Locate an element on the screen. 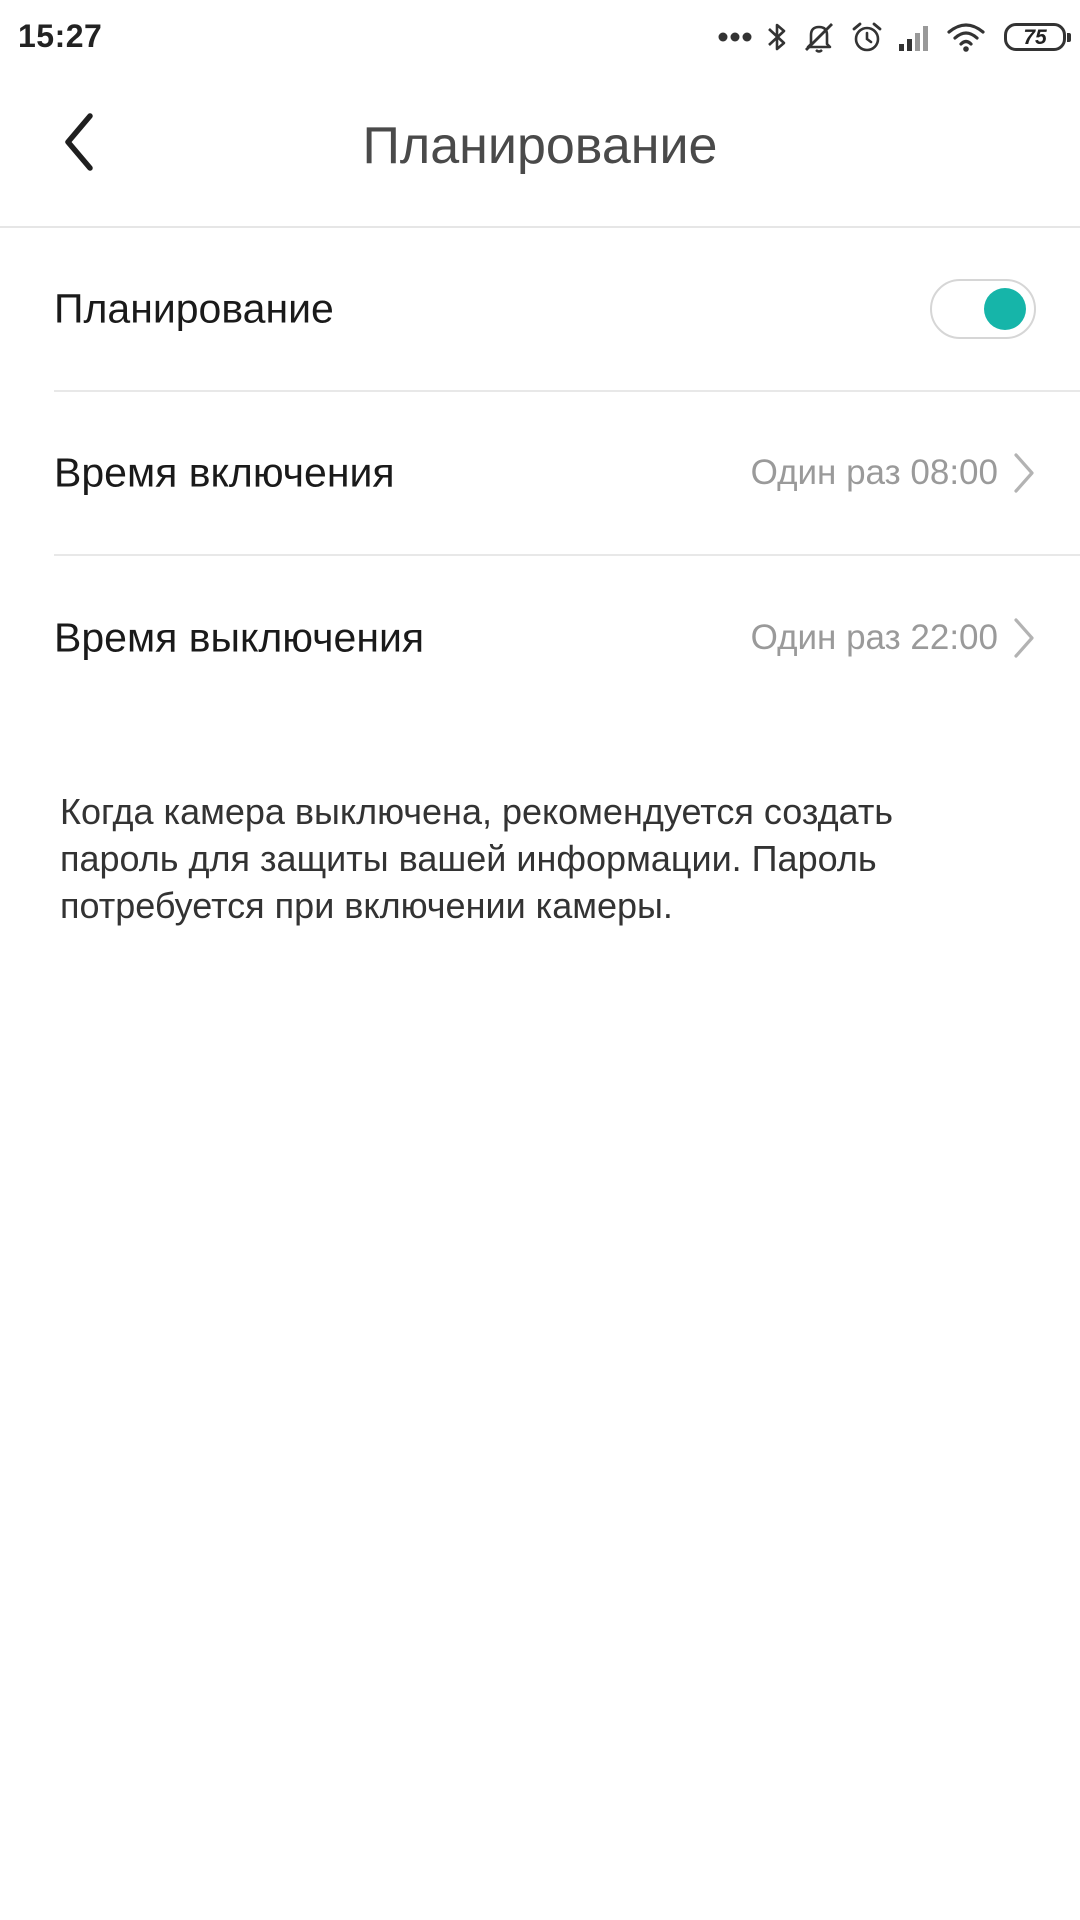 The width and height of the screenshot is (1080, 1920). page-title: Планирование is located at coordinates (540, 146).